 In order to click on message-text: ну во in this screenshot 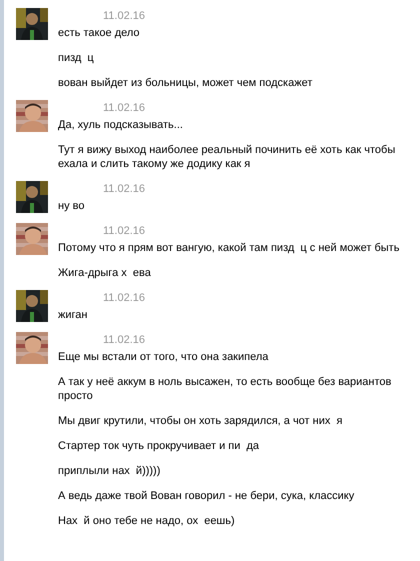, I will do `click(71, 206)`.